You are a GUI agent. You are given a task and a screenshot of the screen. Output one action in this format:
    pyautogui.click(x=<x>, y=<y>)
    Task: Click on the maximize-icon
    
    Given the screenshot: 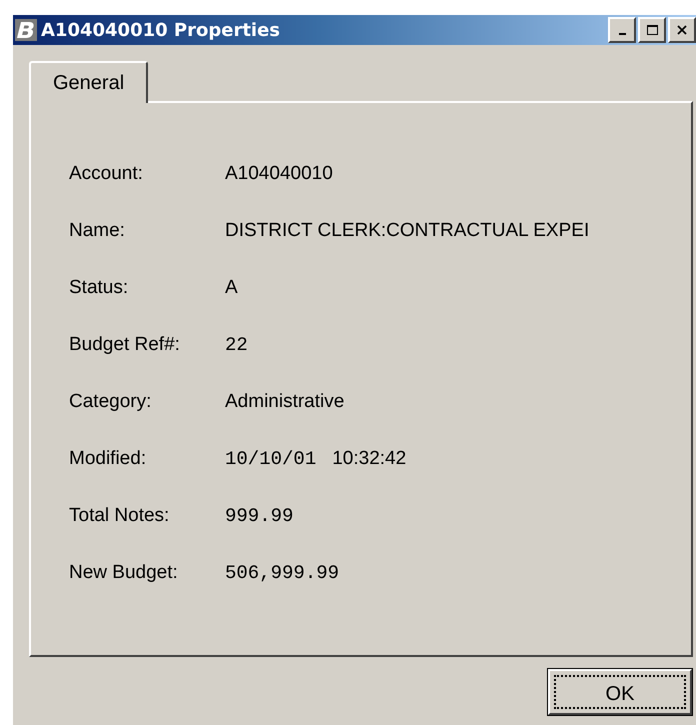 What is the action you would take?
    pyautogui.click(x=652, y=30)
    